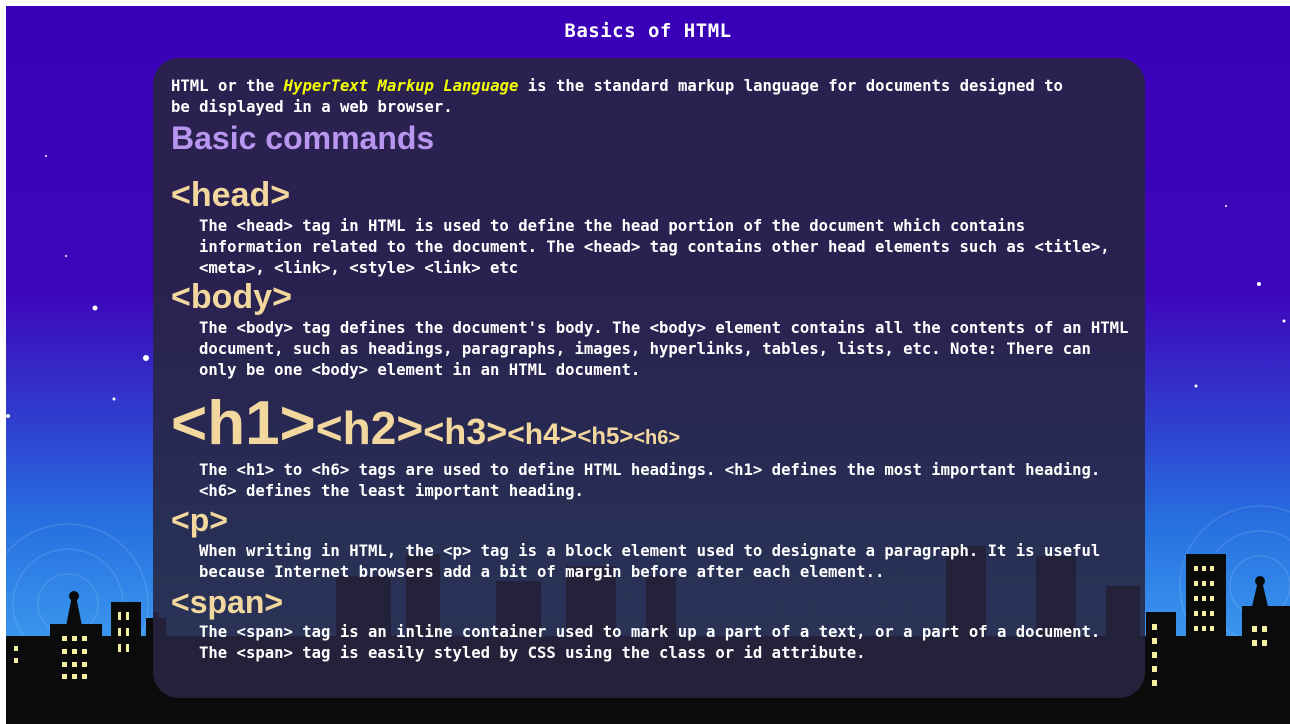  Describe the element at coordinates (369, 428) in the screenshot. I see `h2-tag-heading: <h2>` at that location.